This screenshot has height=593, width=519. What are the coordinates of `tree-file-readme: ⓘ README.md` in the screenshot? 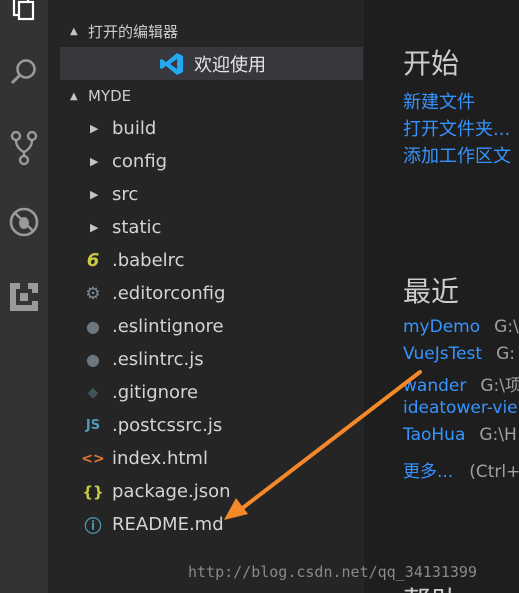 It's located at (211, 524).